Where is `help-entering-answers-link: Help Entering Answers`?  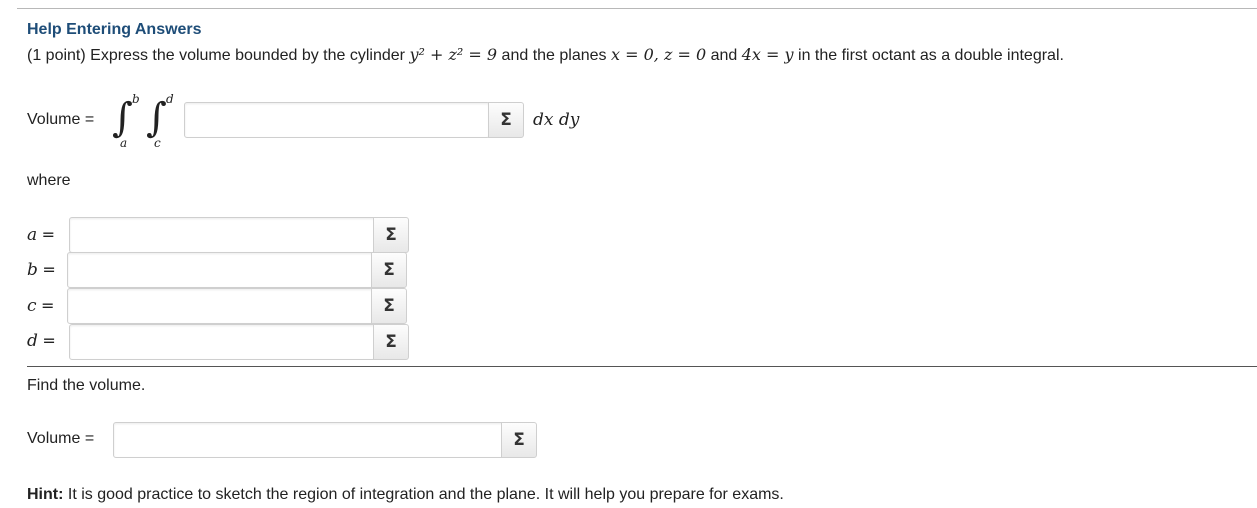 help-entering-answers-link: Help Entering Answers is located at coordinates (114, 30).